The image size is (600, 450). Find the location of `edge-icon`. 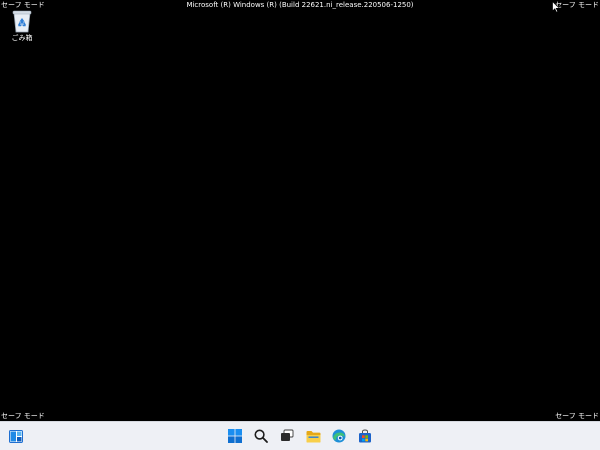

edge-icon is located at coordinates (339, 436).